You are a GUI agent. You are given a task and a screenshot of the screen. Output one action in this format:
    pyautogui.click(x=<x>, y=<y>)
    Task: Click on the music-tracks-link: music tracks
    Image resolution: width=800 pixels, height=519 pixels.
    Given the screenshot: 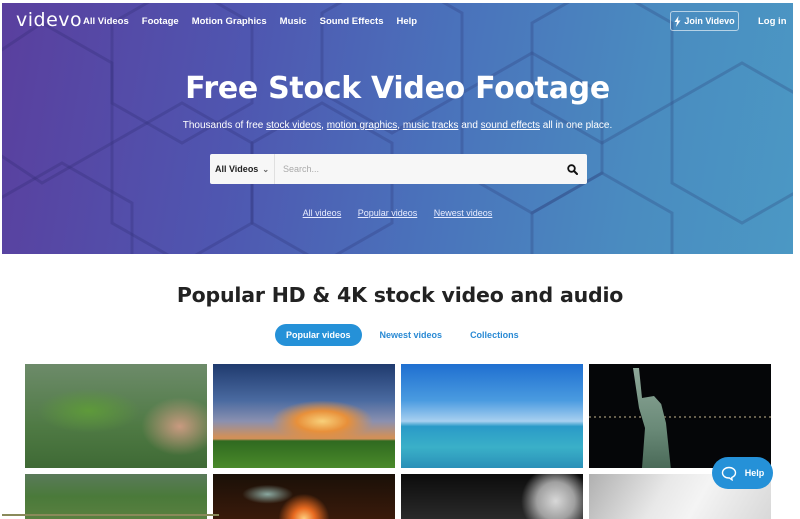 What is the action you would take?
    pyautogui.click(x=431, y=125)
    